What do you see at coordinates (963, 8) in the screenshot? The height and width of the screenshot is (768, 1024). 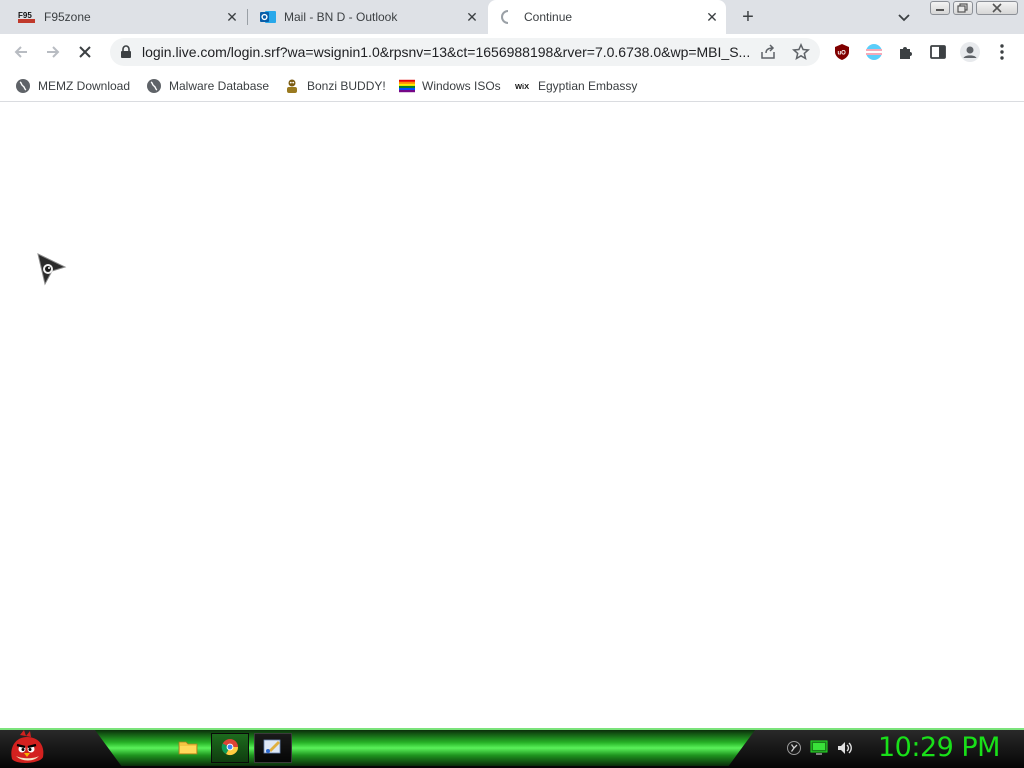 I see `restore-button` at bounding box center [963, 8].